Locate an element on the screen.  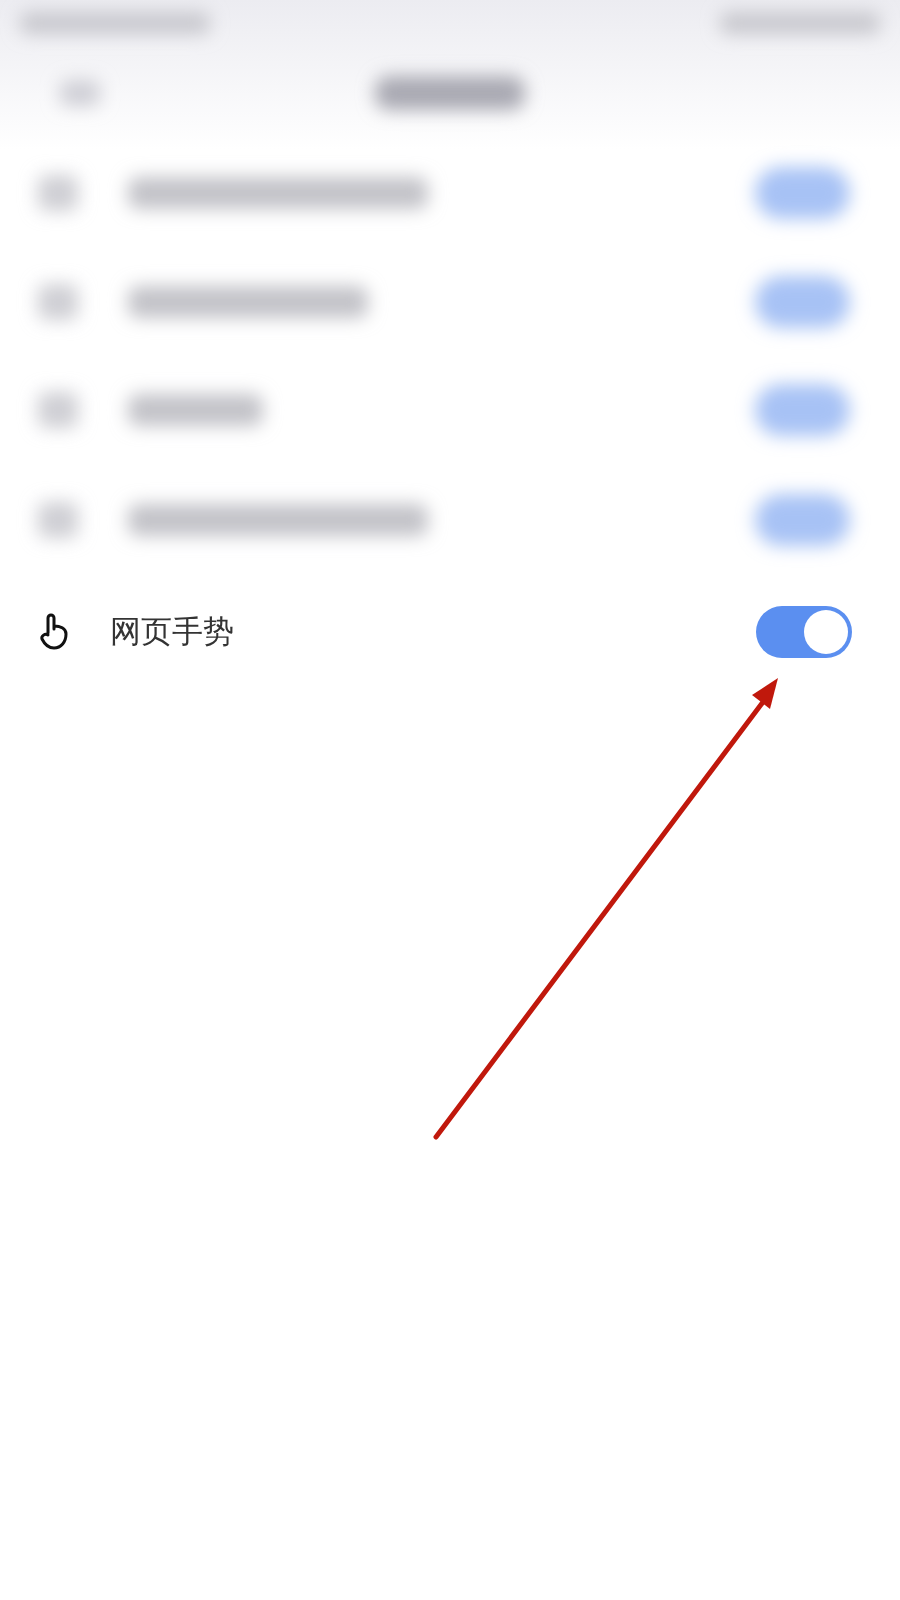
setting-label: 网页手势 is located at coordinates (172, 631).